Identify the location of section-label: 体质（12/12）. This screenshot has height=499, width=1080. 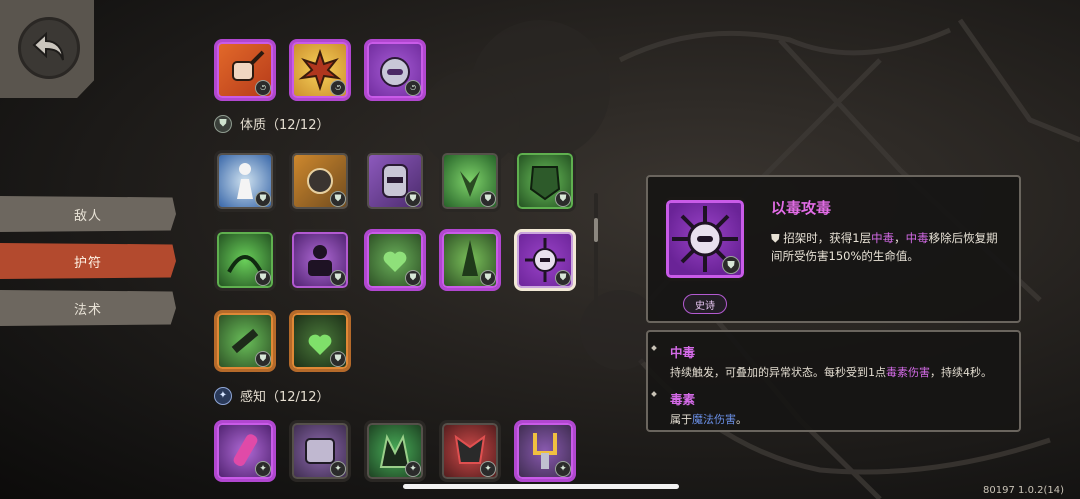
(285, 125).